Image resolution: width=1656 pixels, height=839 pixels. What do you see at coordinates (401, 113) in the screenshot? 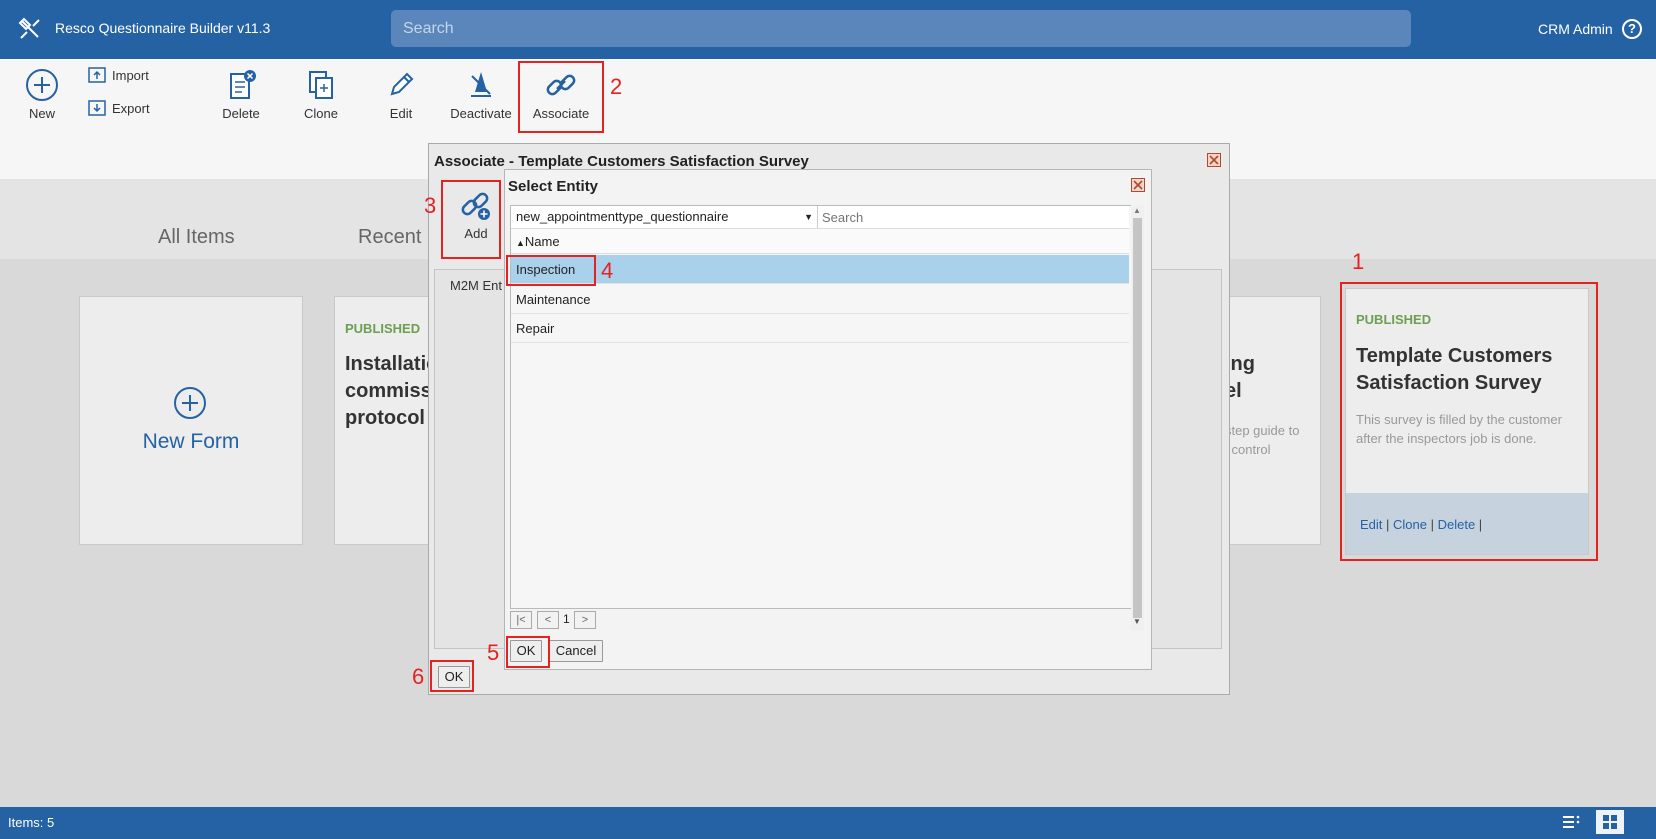
I see `edit-label: Edit` at bounding box center [401, 113].